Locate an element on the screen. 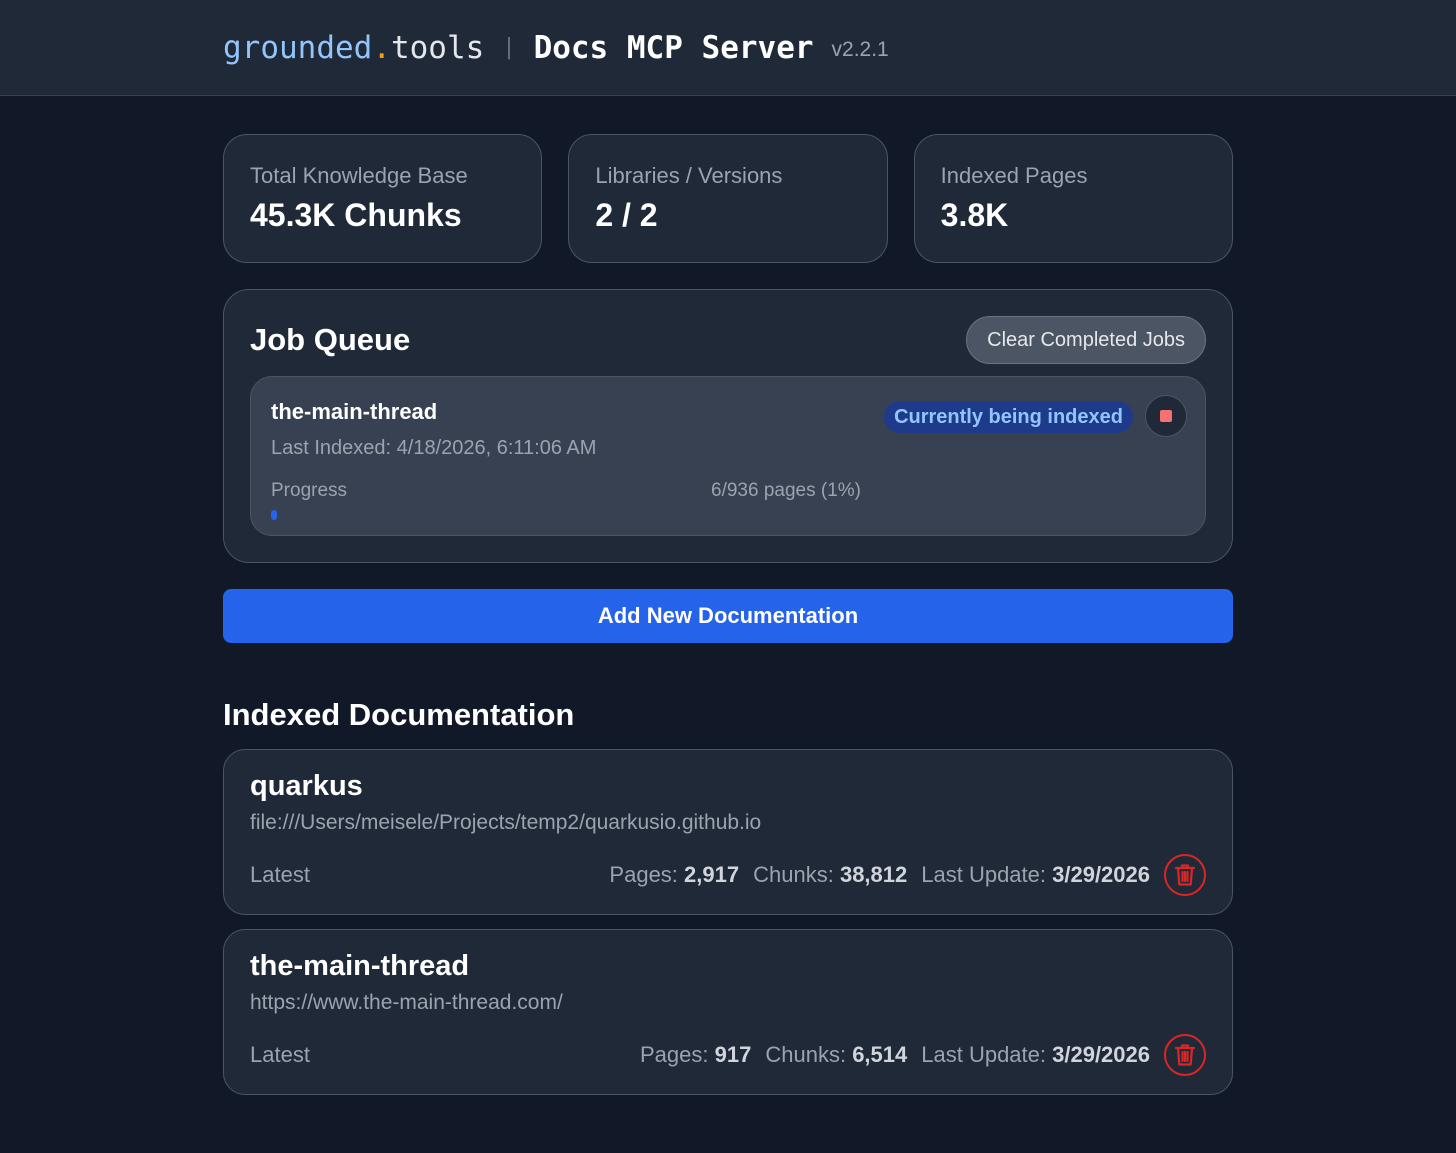 Image resolution: width=1456 pixels, height=1153 pixels. brand-tools: tools is located at coordinates (437, 47).